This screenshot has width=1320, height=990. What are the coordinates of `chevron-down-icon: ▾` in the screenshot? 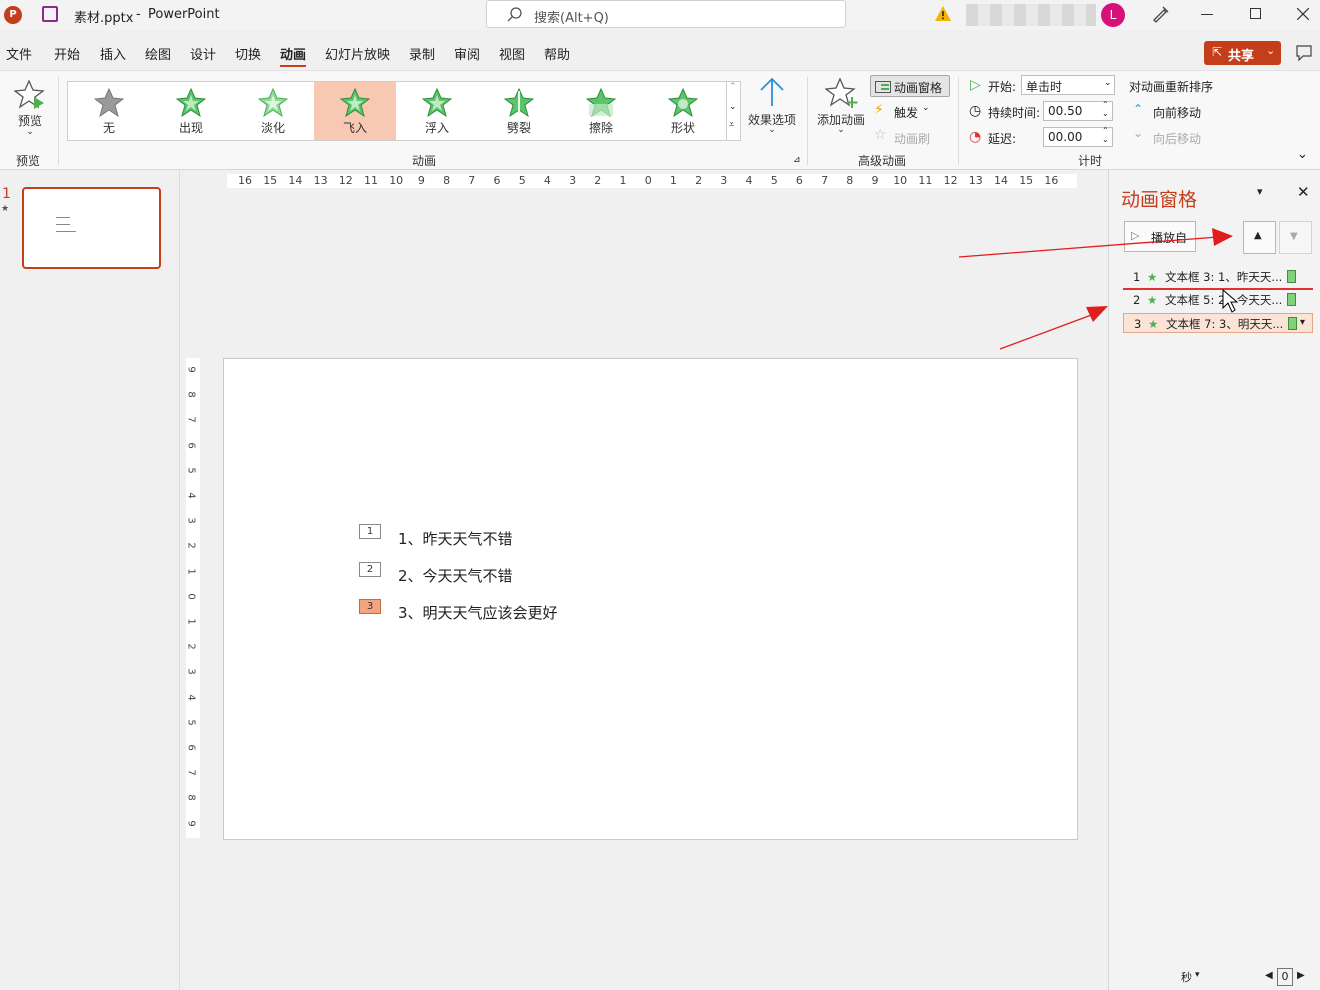 It's located at (1197, 975).